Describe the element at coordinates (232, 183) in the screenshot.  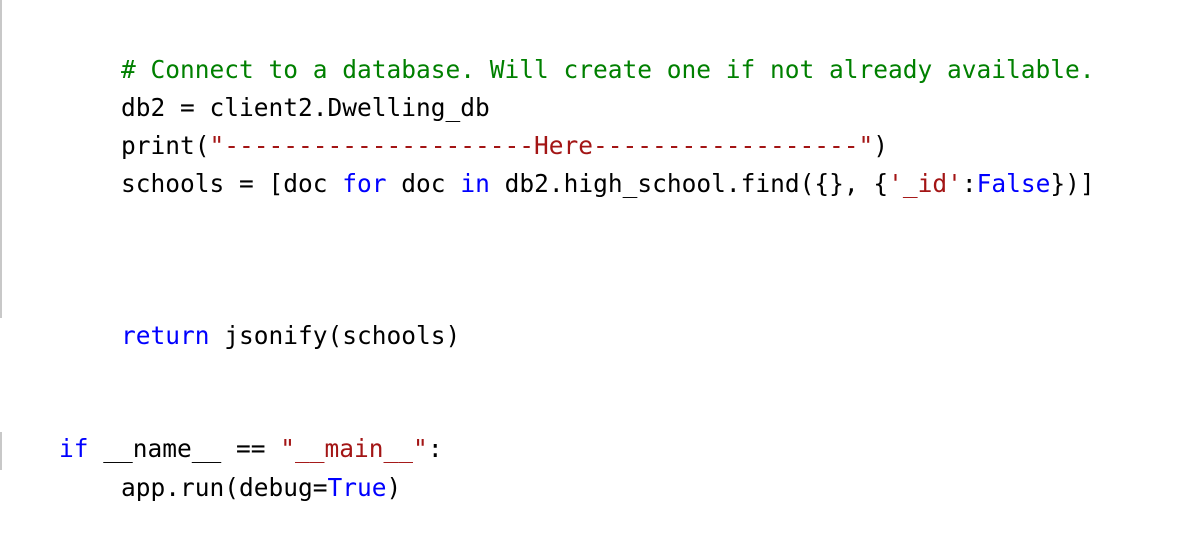
I see `code-token: schools = [doc` at that location.